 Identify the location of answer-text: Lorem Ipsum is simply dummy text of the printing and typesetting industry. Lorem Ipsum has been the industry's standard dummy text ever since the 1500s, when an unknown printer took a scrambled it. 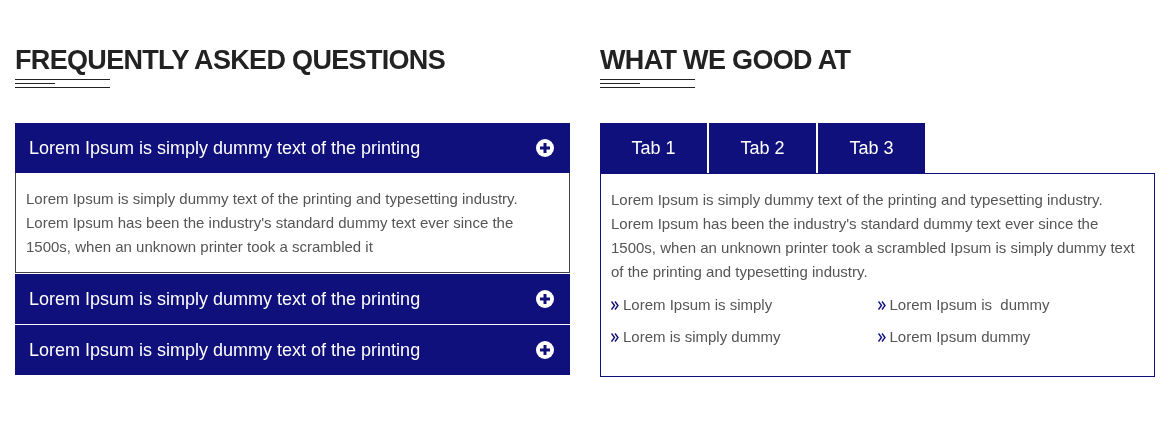
(272, 223).